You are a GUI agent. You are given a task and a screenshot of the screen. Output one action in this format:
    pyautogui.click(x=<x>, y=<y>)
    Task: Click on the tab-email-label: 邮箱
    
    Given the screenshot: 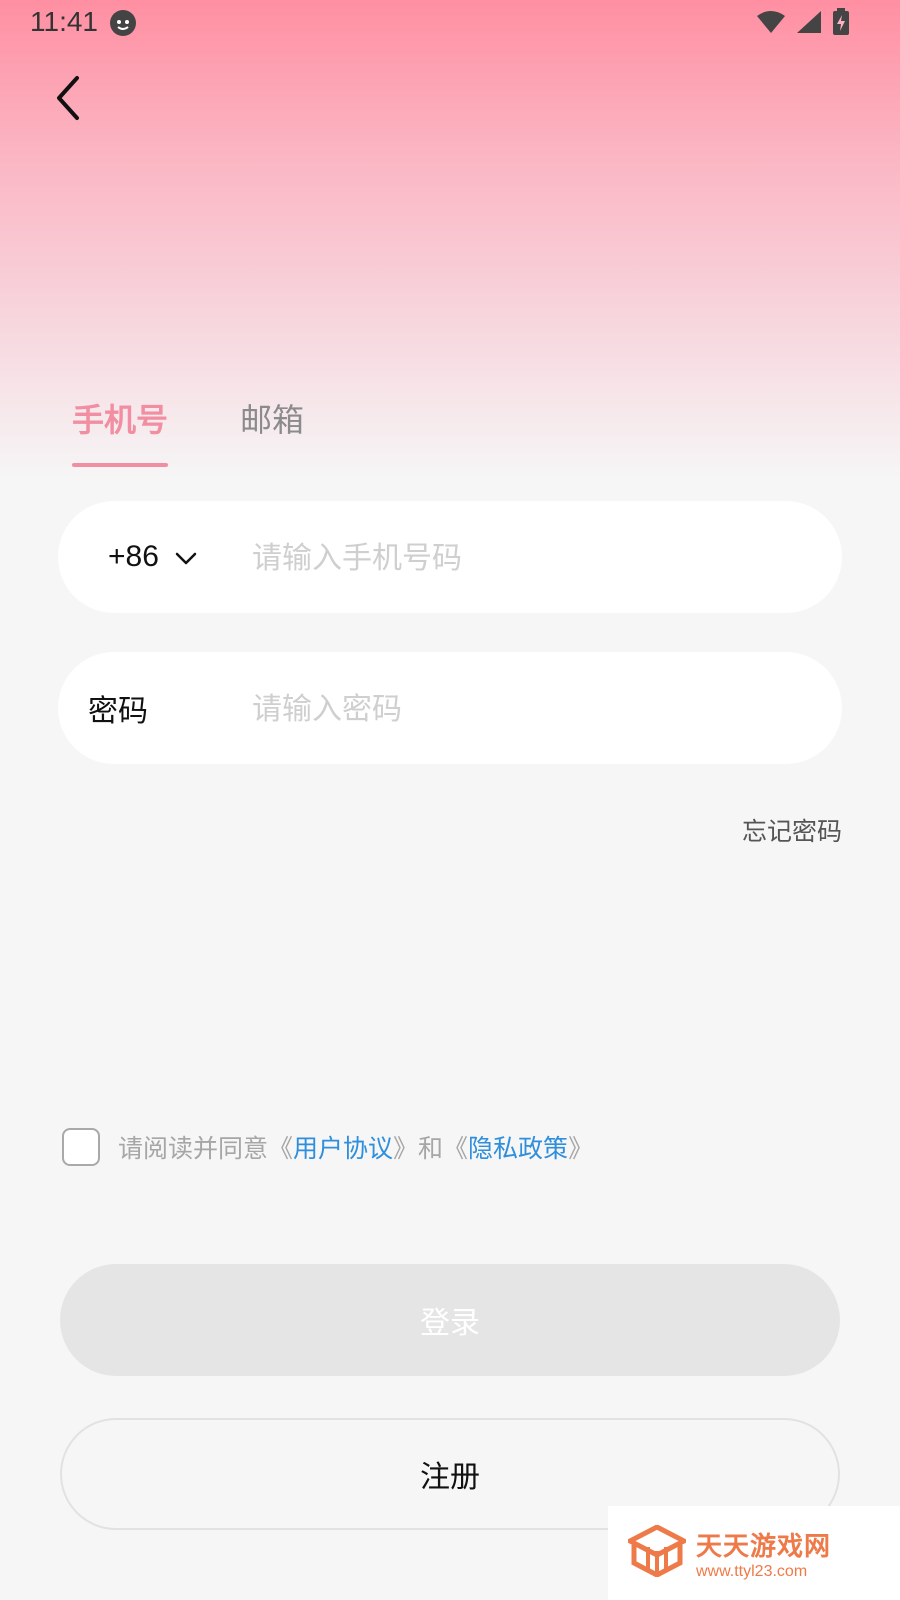 What is the action you would take?
    pyautogui.click(x=272, y=420)
    